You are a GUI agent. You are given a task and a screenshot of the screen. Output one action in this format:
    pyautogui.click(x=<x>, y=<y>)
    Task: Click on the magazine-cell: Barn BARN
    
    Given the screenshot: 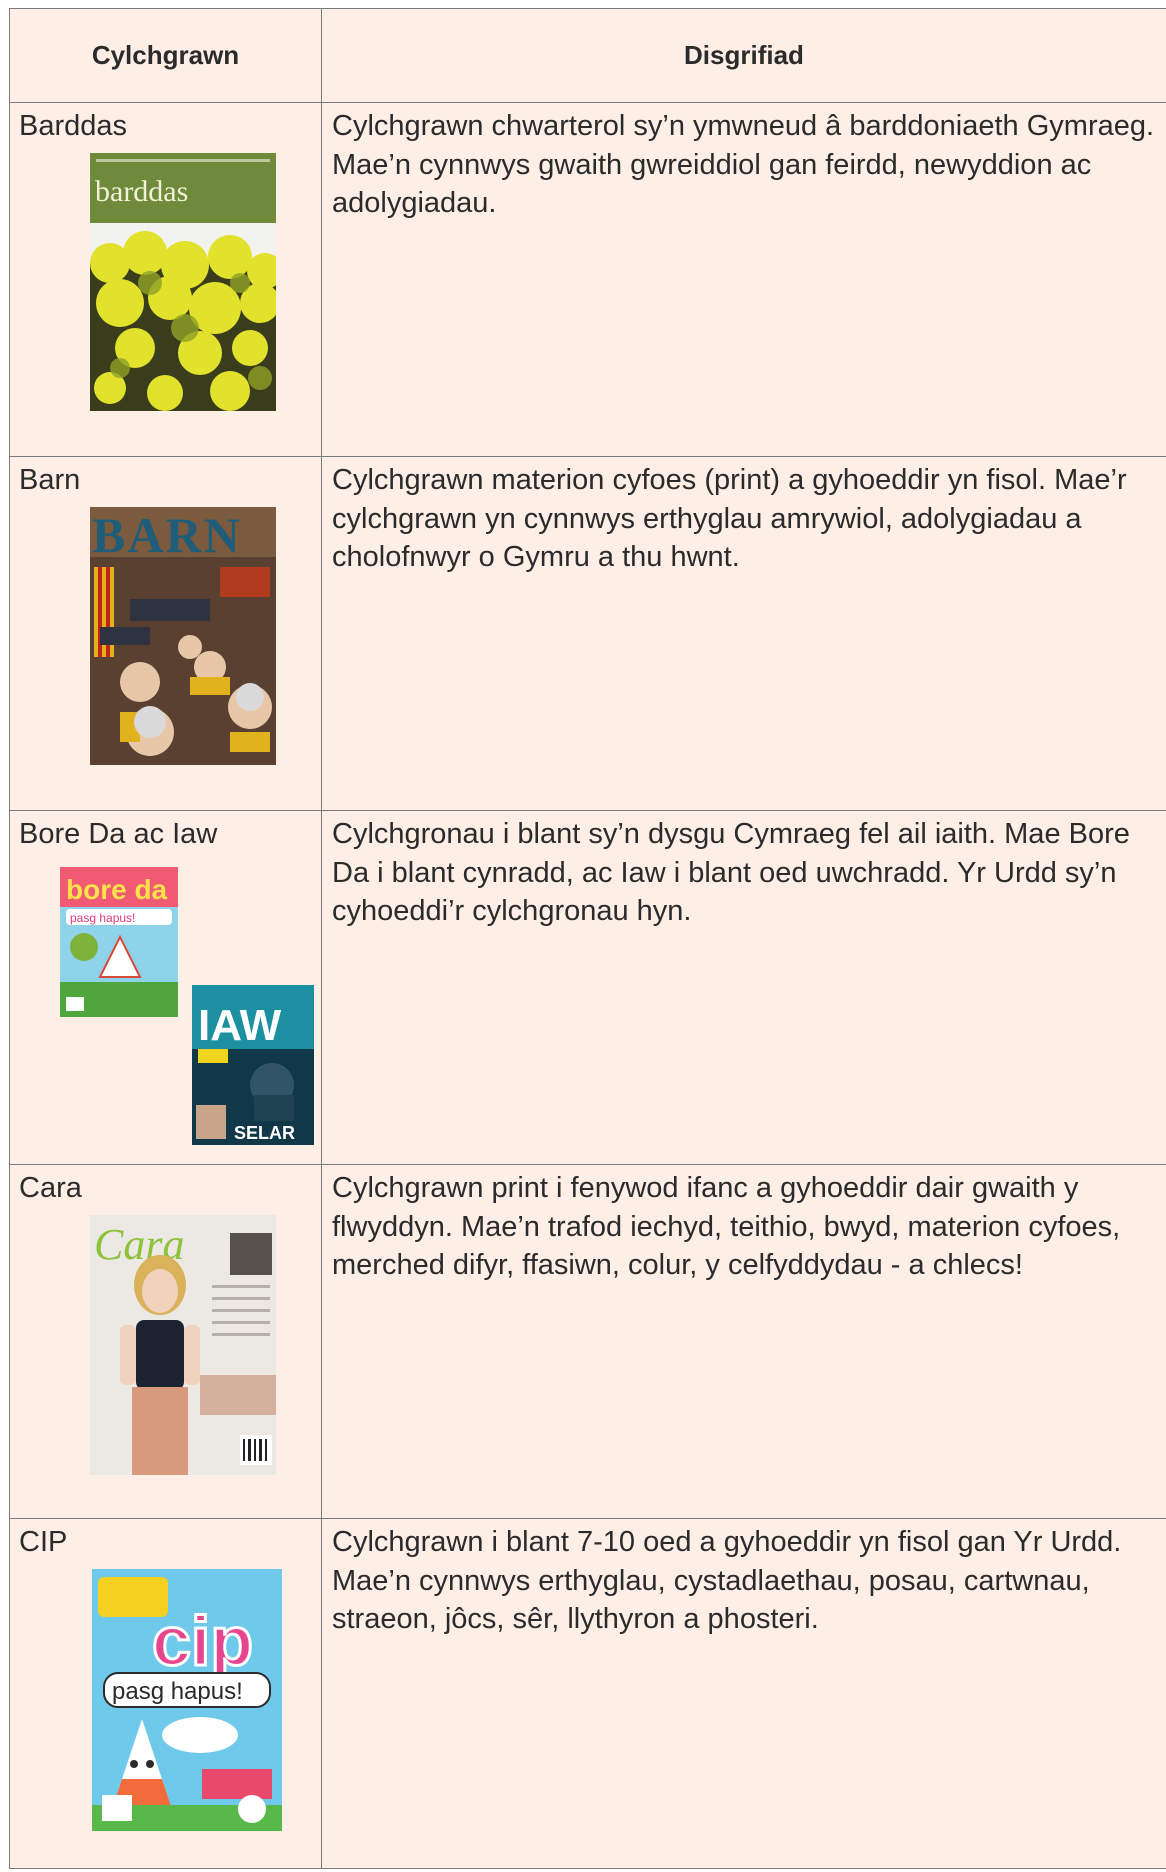 What is the action you would take?
    pyautogui.click(x=165, y=633)
    